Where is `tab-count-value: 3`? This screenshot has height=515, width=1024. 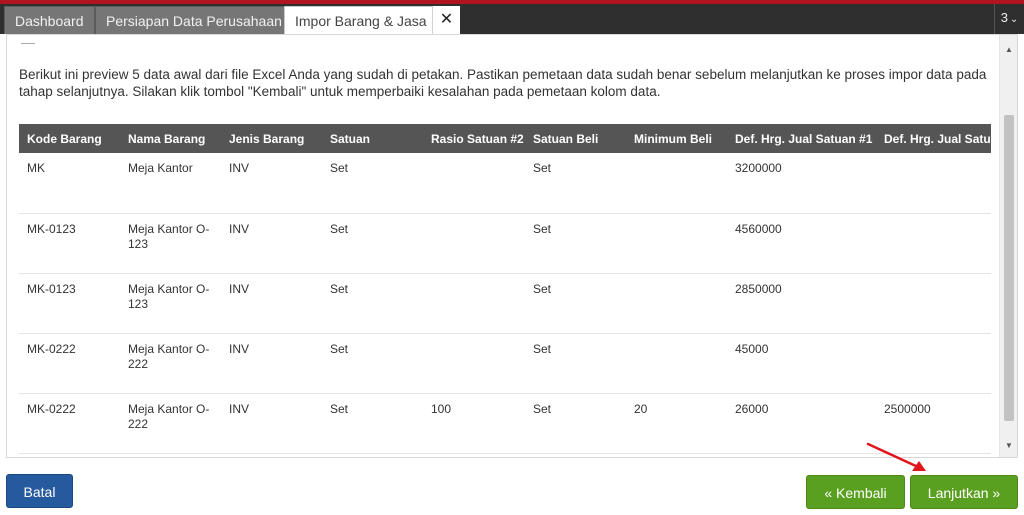 tab-count-value: 3 is located at coordinates (1004, 17).